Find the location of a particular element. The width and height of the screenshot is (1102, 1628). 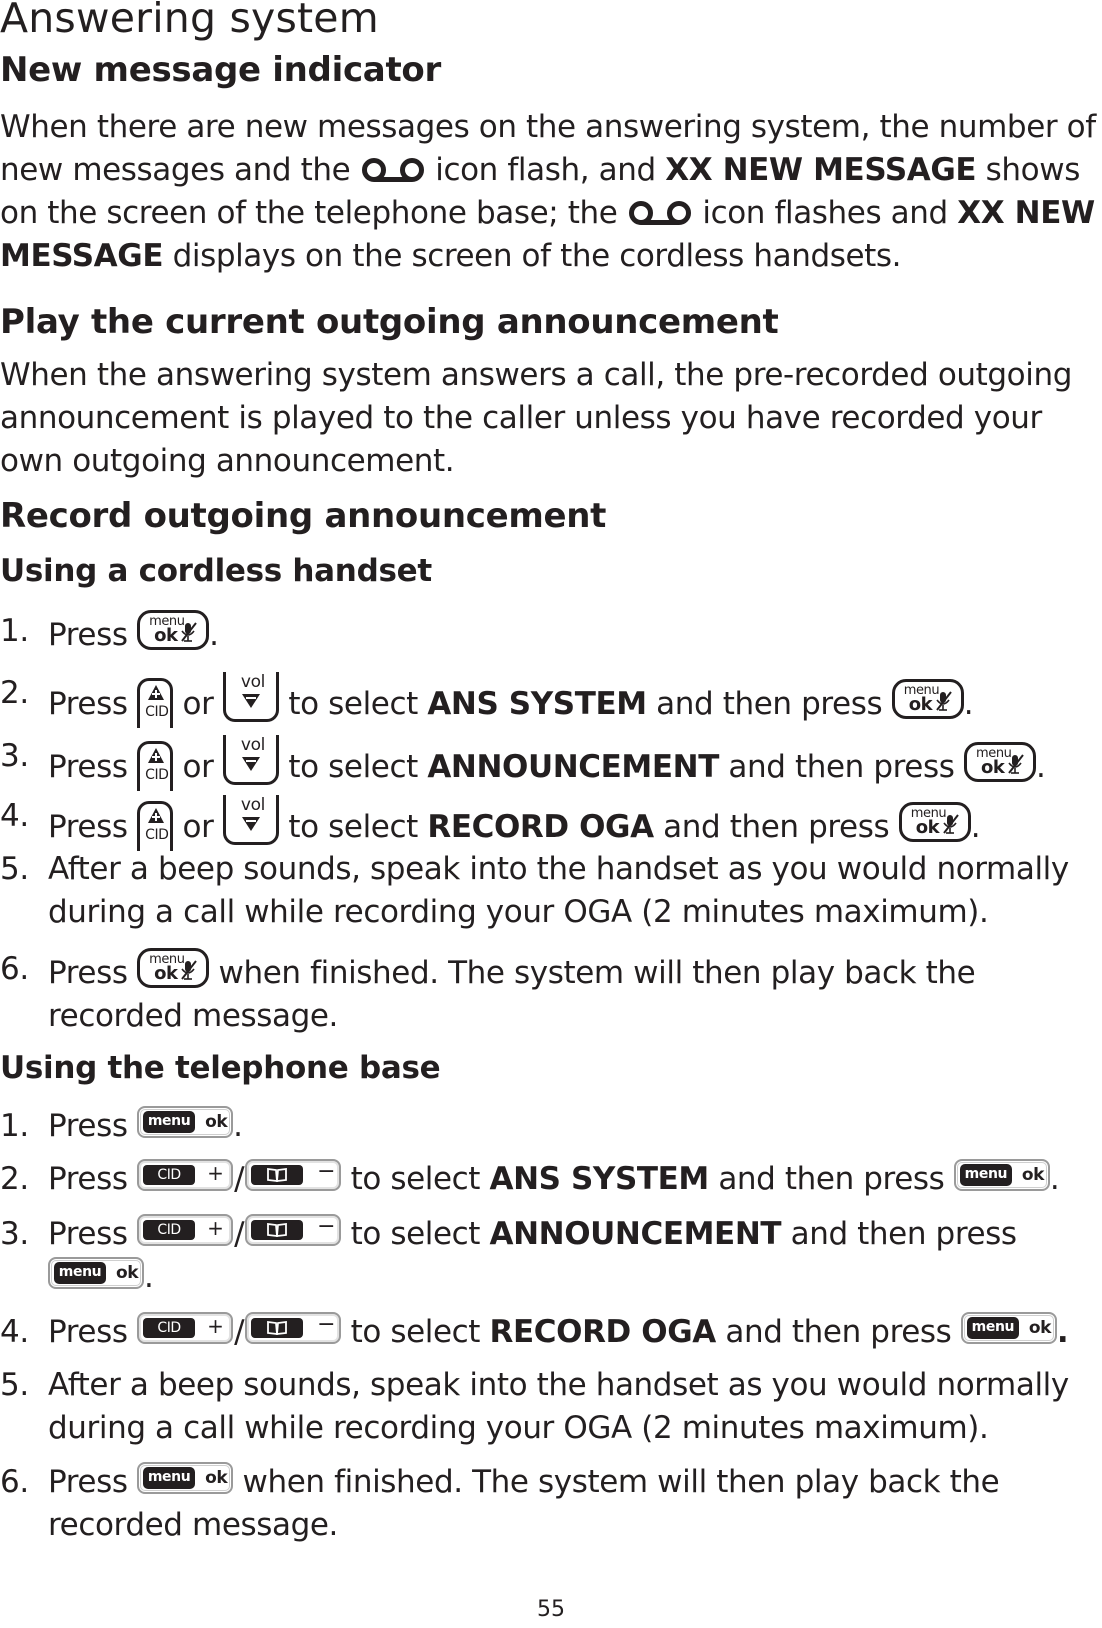

step-number: 3. is located at coordinates (14, 756).